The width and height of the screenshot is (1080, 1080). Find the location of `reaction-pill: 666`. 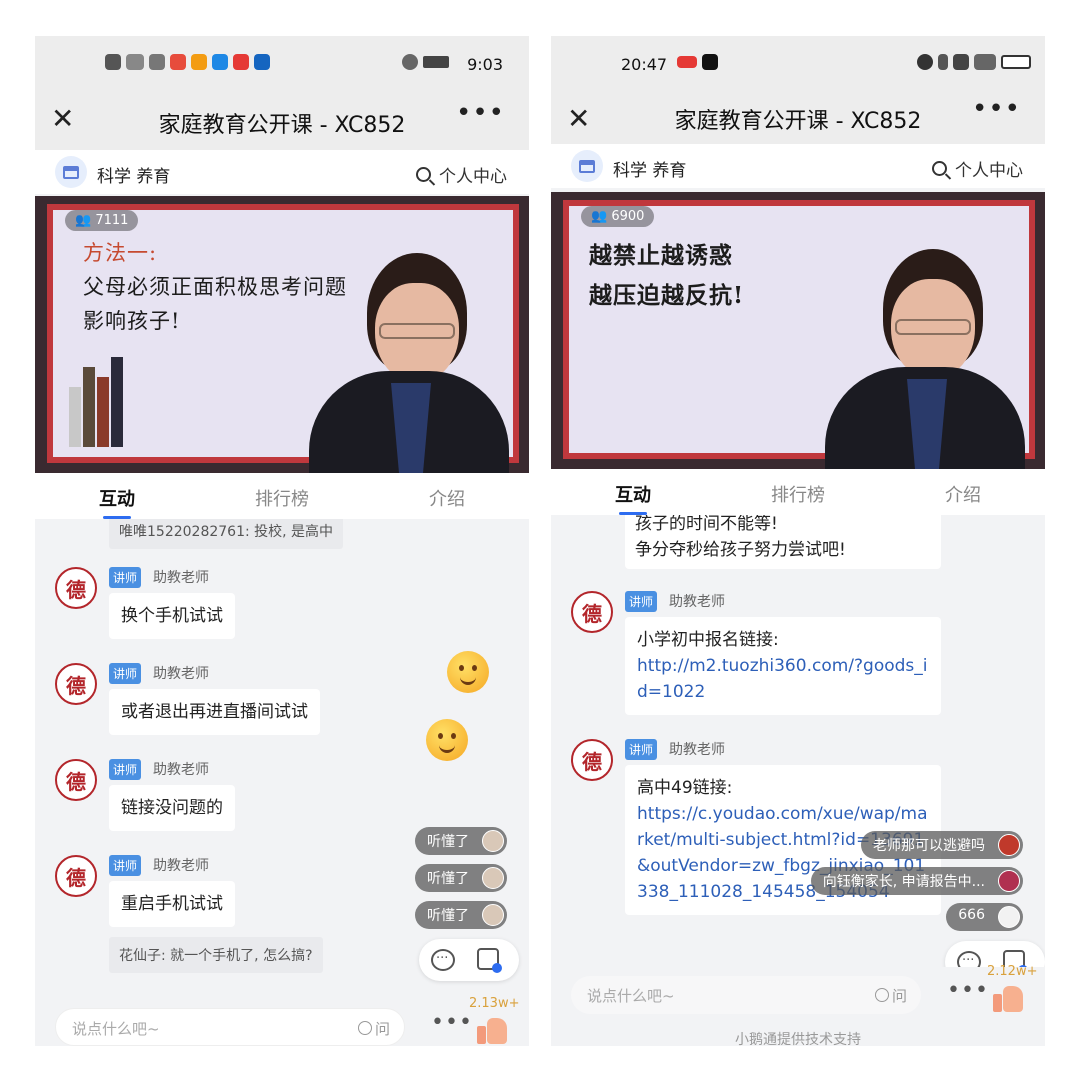

reaction-pill: 666 is located at coordinates (984, 917).